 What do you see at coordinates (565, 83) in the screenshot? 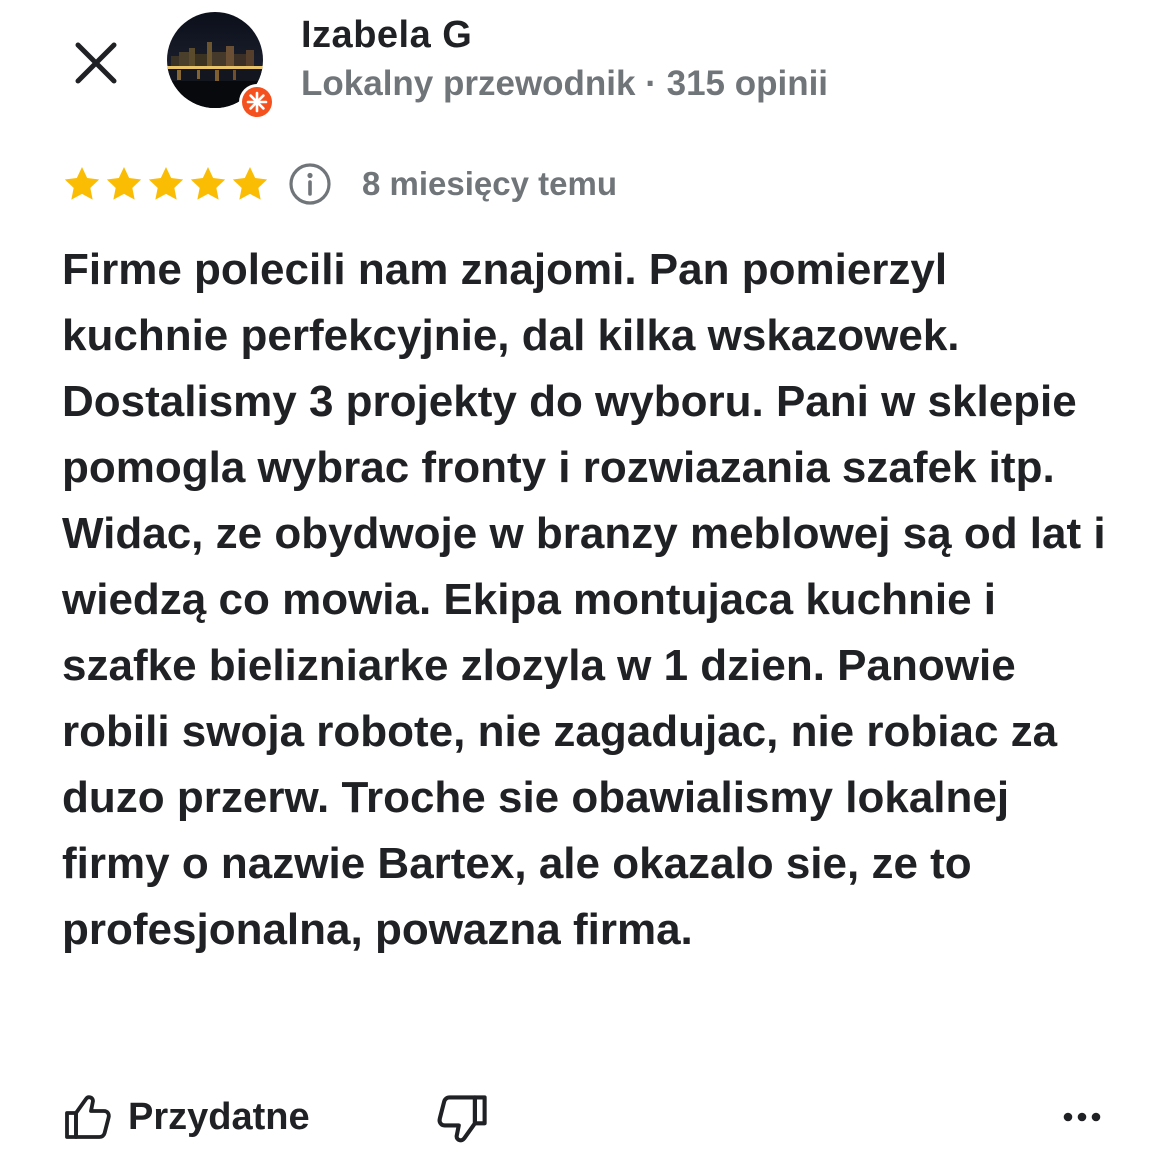
I see `author-meta: Lokalny przewodnik · 315 opinii` at bounding box center [565, 83].